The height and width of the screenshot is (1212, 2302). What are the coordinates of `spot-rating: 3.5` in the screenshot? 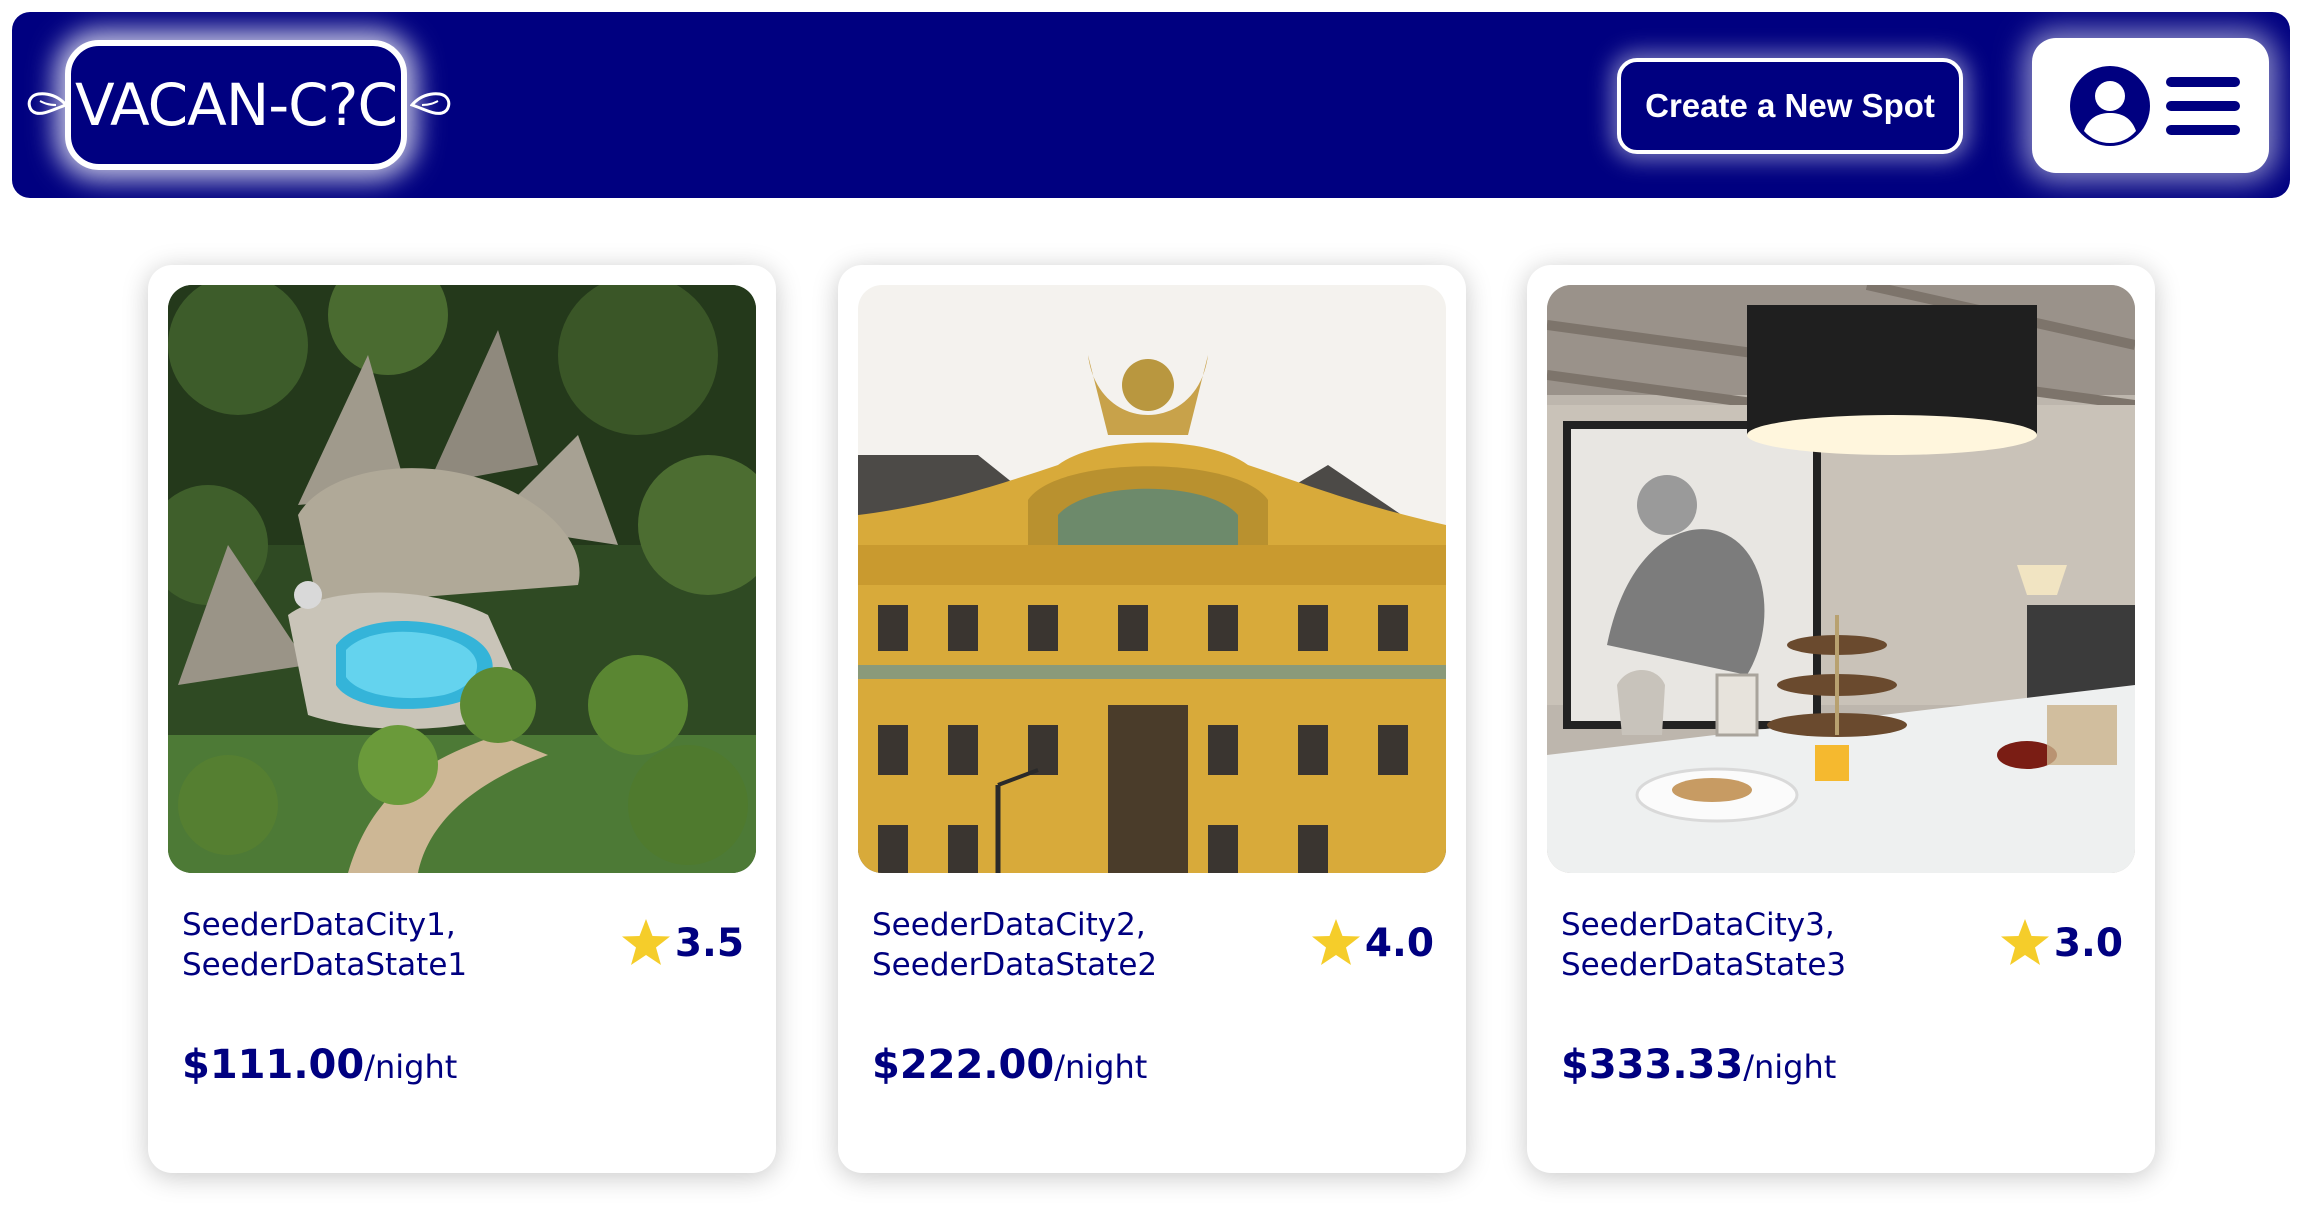 It's located at (681, 943).